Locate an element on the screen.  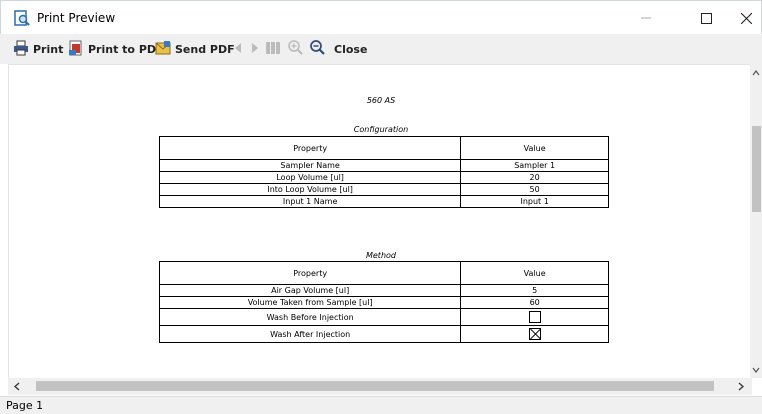
cell-property: Loop Volume [ul] is located at coordinates (310, 177).